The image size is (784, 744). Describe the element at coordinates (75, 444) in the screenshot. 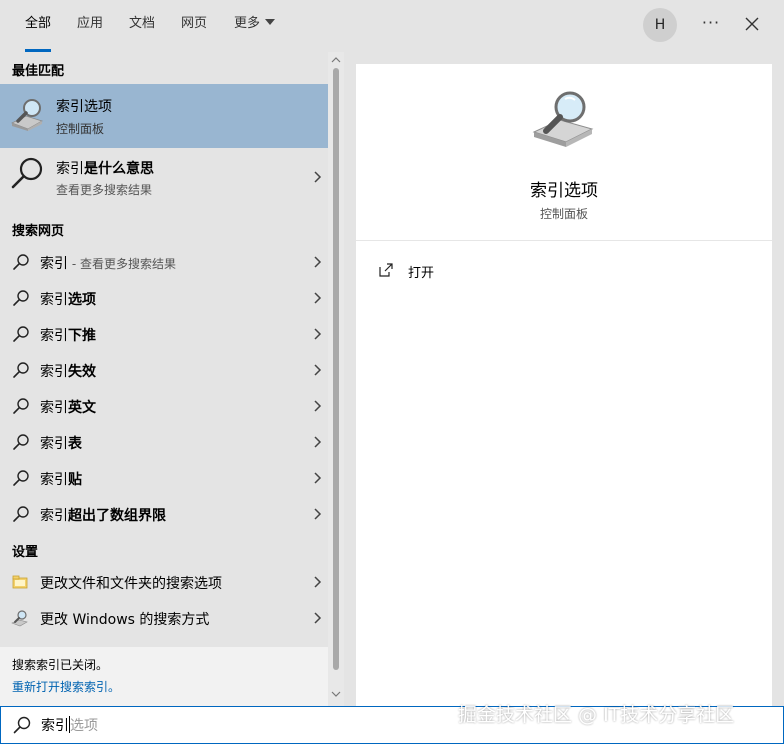

I see `web-result-suffix: 表` at that location.